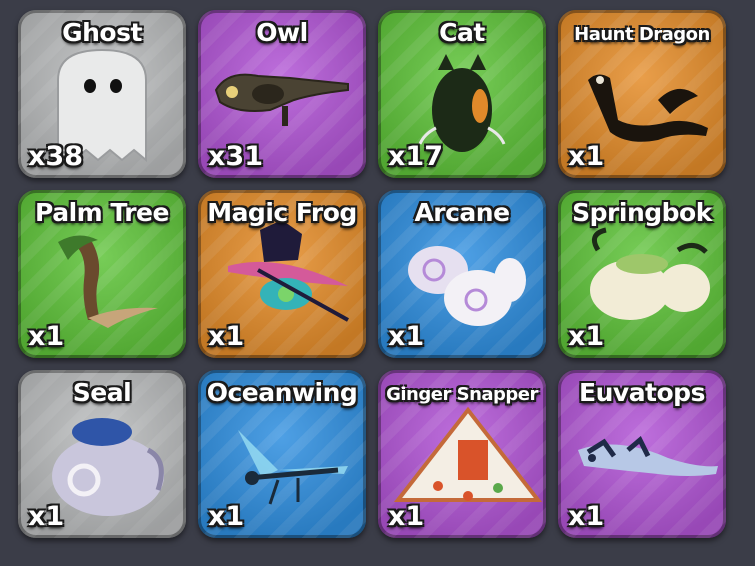 The height and width of the screenshot is (566, 755). What do you see at coordinates (282, 32) in the screenshot?
I see `pet-name: Owl` at bounding box center [282, 32].